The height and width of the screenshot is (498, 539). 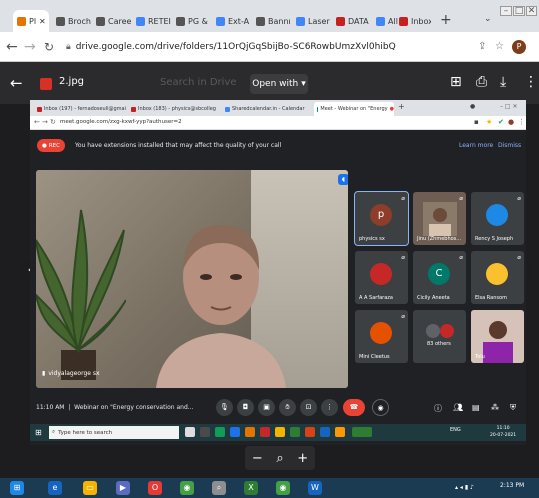 I want to click on tab-label: Pl, so click(x=33, y=21).